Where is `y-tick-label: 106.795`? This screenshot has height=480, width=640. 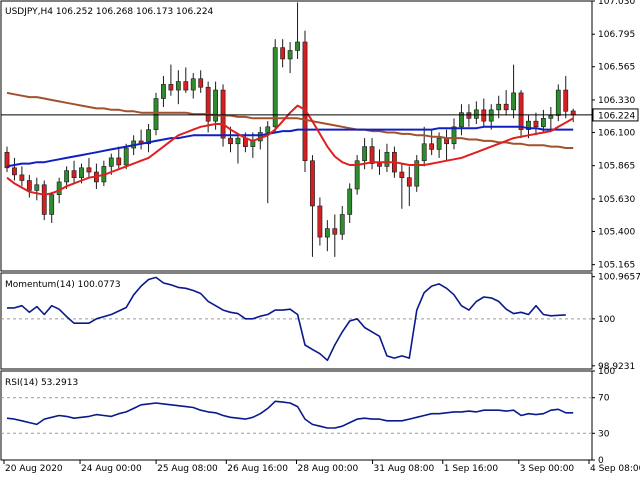
y-tick-label: 106.795 is located at coordinates (616, 35).